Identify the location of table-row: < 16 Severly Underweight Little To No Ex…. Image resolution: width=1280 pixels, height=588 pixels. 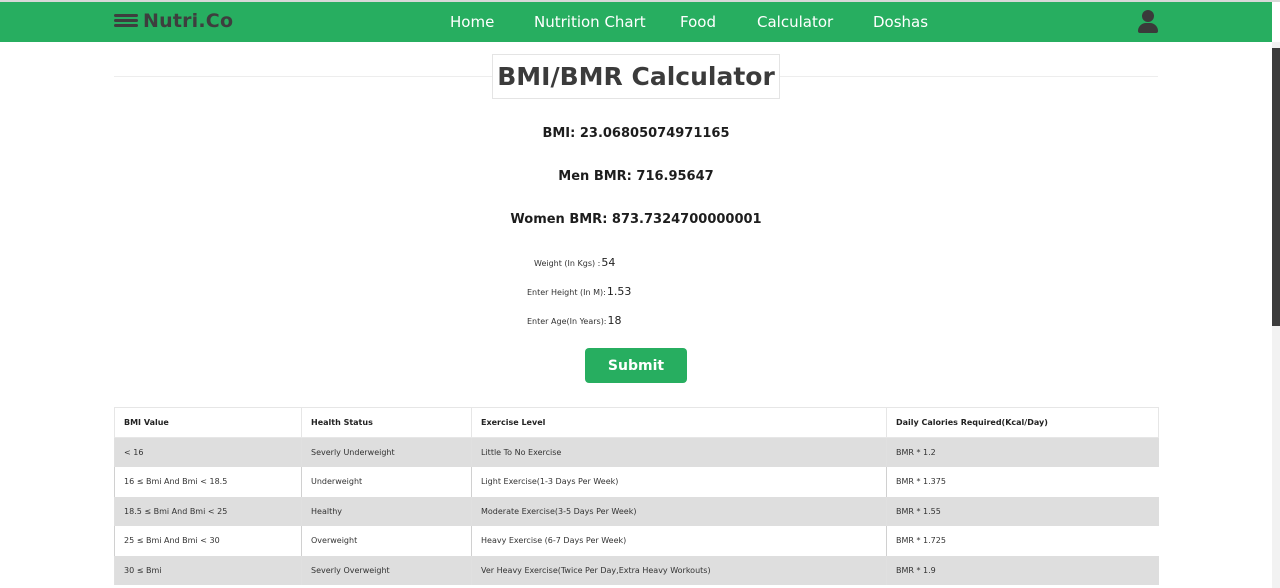
(636, 452).